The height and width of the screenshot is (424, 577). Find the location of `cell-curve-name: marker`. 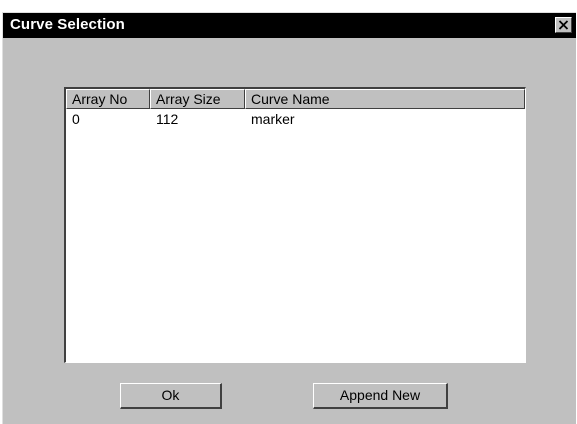

cell-curve-name: marker is located at coordinates (273, 119).